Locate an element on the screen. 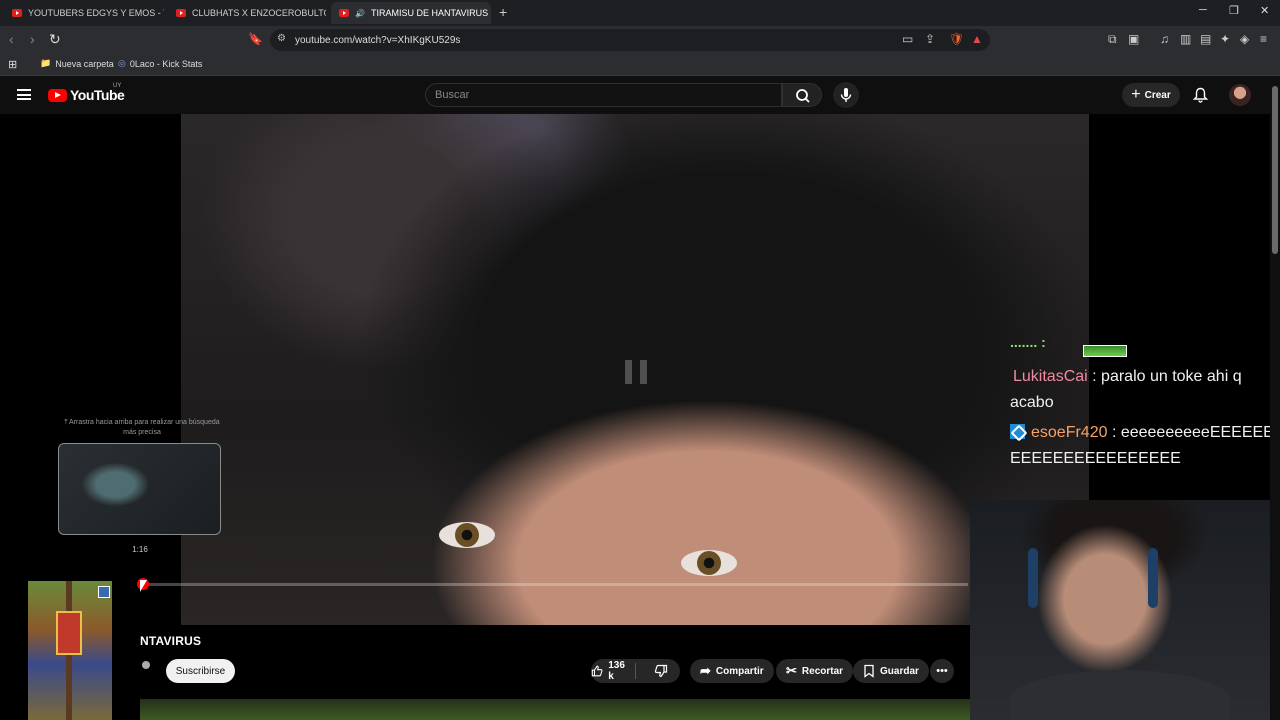  chat-username: esoeFr420 is located at coordinates (1069, 432).